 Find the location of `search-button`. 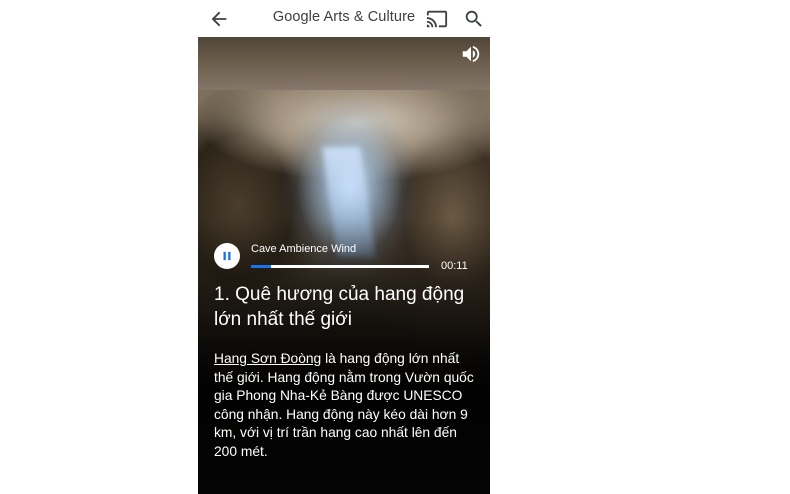

search-button is located at coordinates (474, 19).